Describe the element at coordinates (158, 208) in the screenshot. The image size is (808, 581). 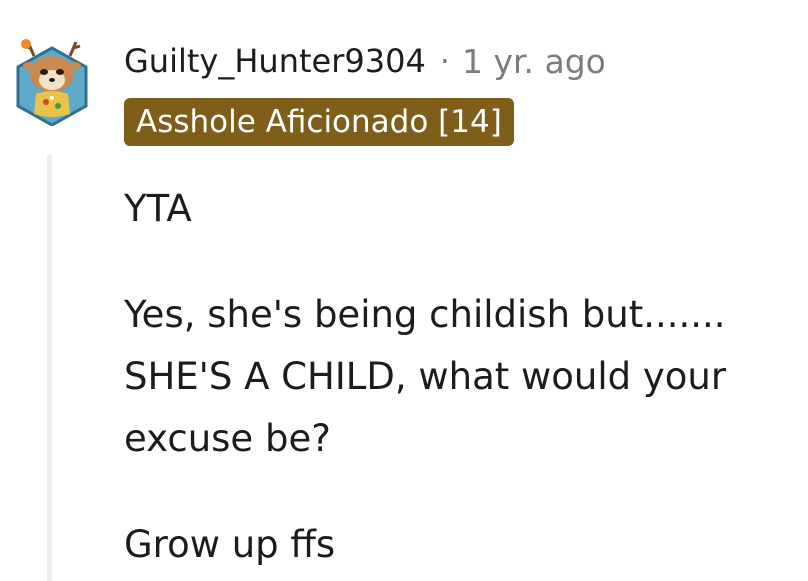
I see `comment-paragraph: YTA` at that location.